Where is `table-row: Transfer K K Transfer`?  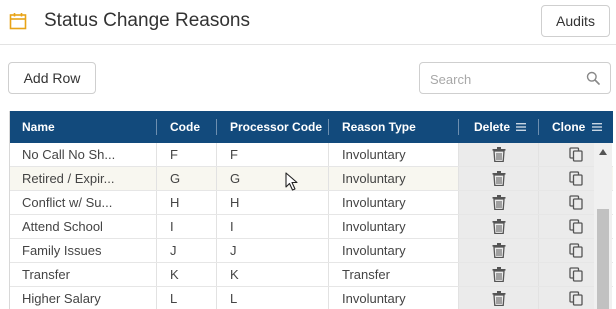 table-row: Transfer K K Transfer is located at coordinates (311, 275).